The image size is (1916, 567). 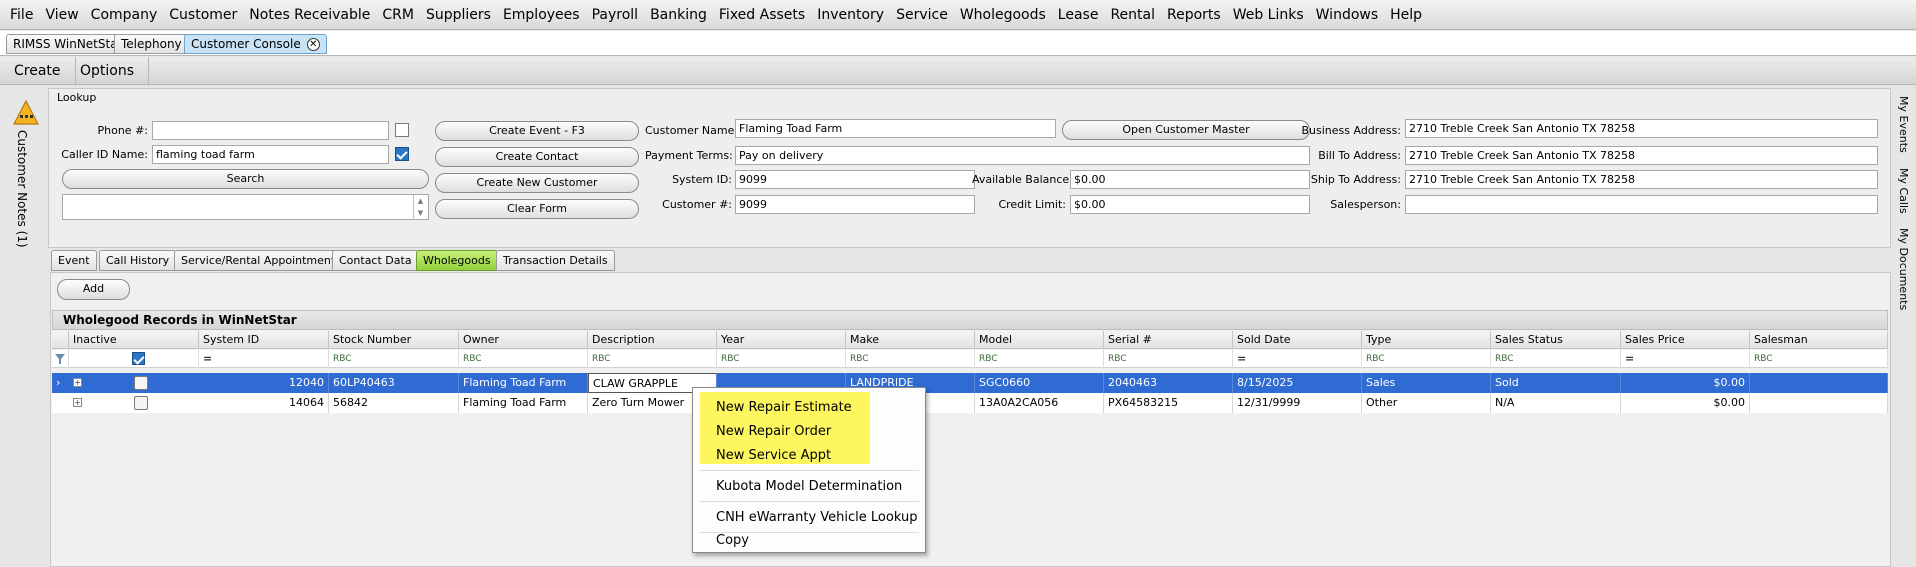 What do you see at coordinates (781, 340) in the screenshot?
I see `column-year: Year` at bounding box center [781, 340].